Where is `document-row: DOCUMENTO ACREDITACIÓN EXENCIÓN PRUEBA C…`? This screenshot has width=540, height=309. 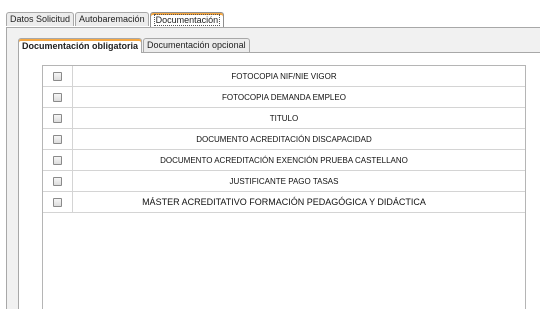
document-row: DOCUMENTO ACREDITACIÓN EXENCIÓN PRUEBA C… is located at coordinates (284, 160).